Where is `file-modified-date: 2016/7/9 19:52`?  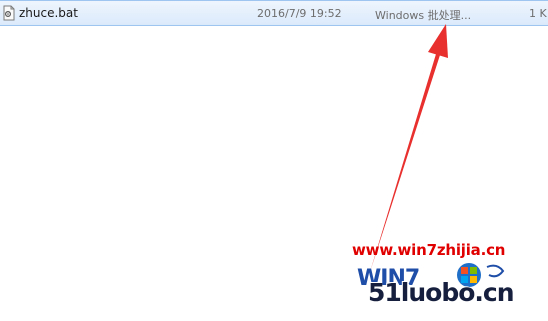
file-modified-date: 2016/7/9 19:52 is located at coordinates (299, 13).